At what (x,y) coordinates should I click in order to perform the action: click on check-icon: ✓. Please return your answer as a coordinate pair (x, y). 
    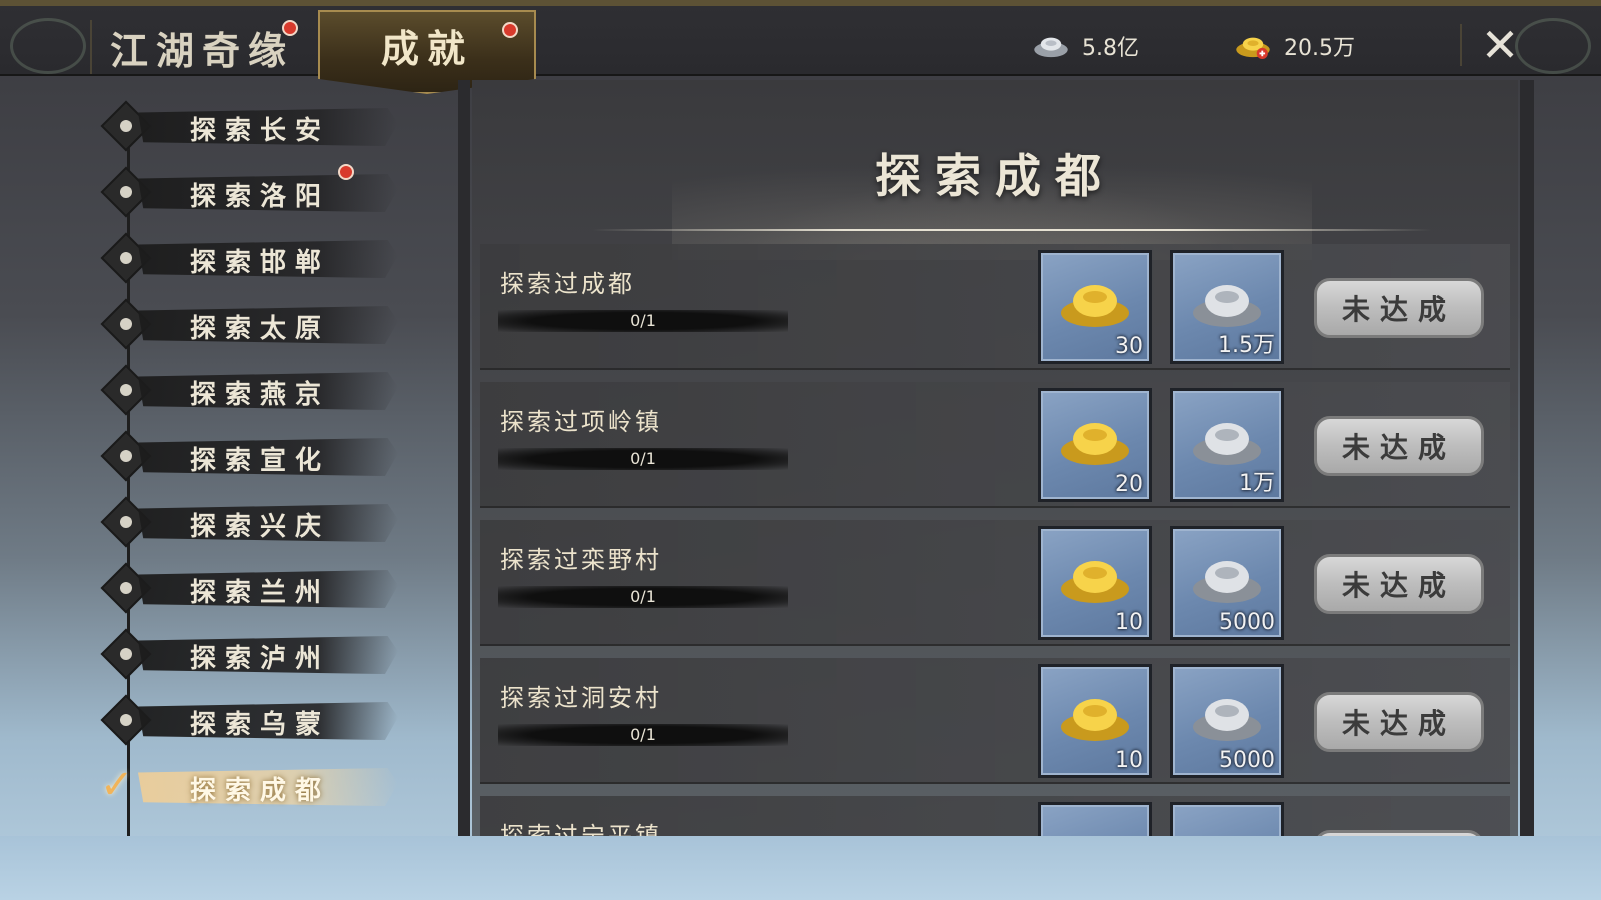
    Looking at the image, I should click on (117, 785).